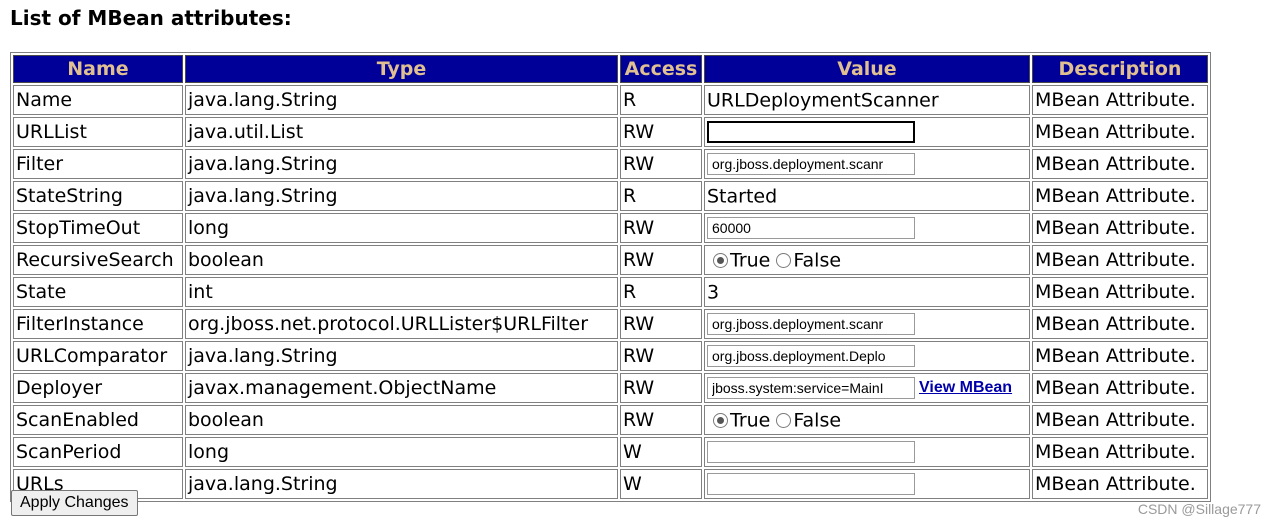 The image size is (1277, 525). Describe the element at coordinates (74, 503) in the screenshot. I see `apply-changes-button: Apply Changes` at that location.